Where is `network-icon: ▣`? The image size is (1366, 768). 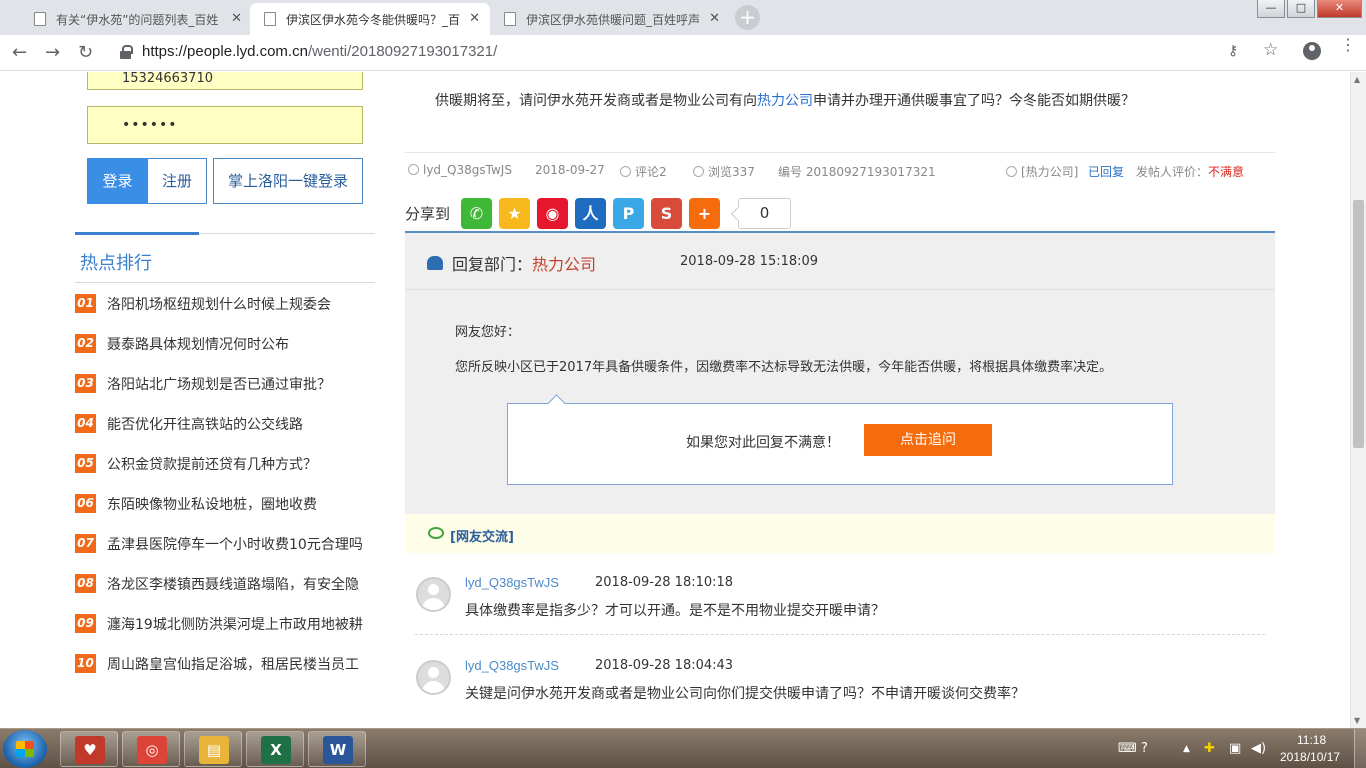
network-icon: ▣ is located at coordinates (1235, 748).